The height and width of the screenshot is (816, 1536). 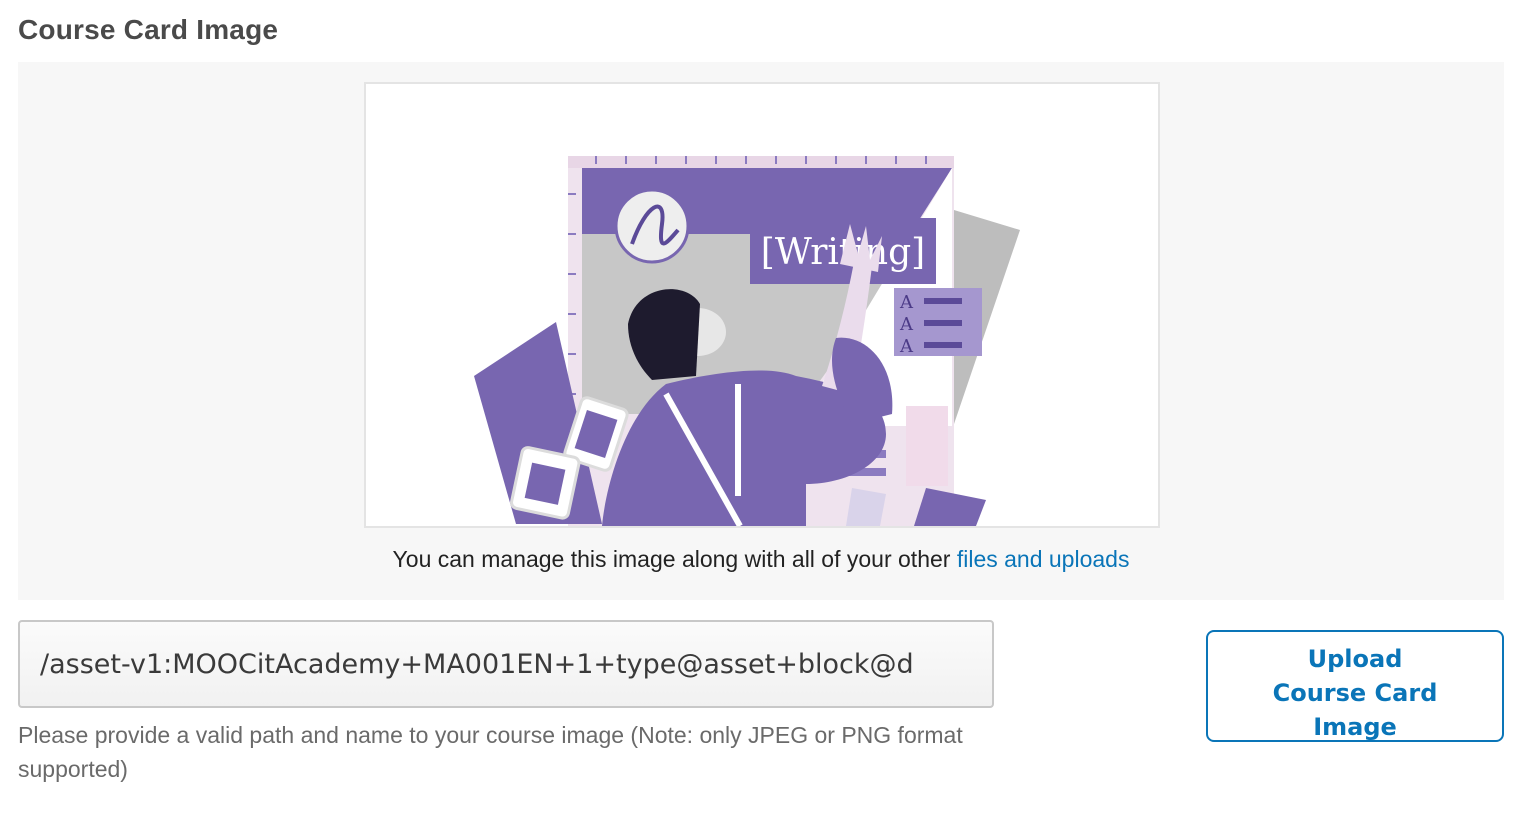 I want to click on section-title: Course Card Image, so click(x=148, y=29).